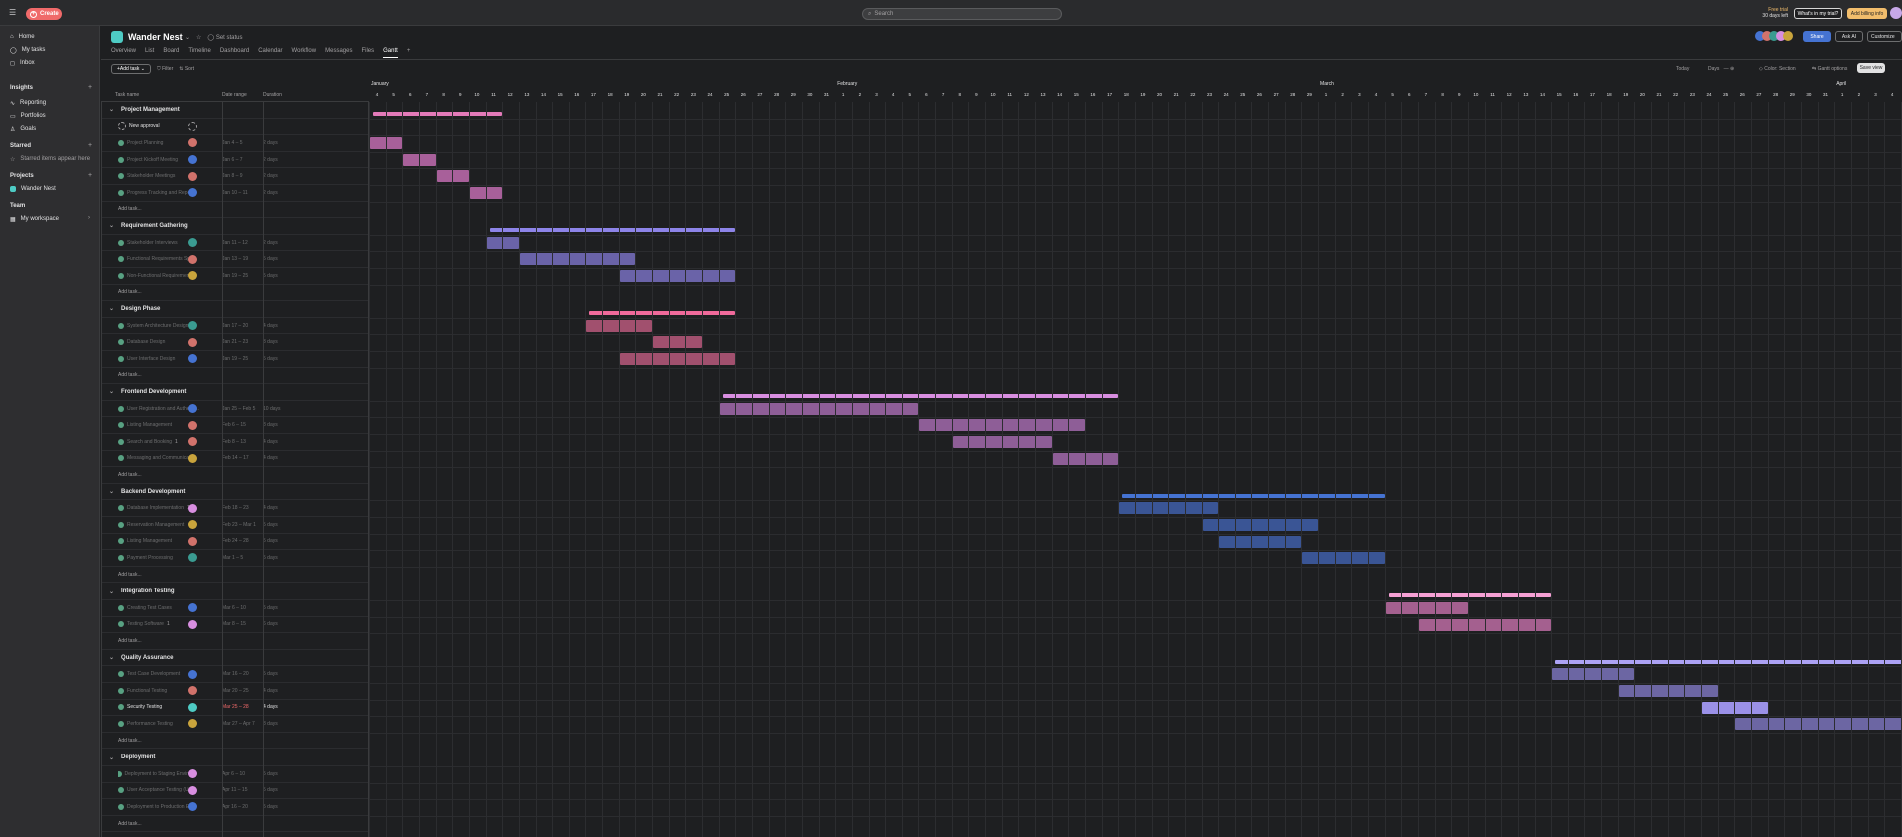  I want to click on tab-workflow: Workflow, so click(304, 53).